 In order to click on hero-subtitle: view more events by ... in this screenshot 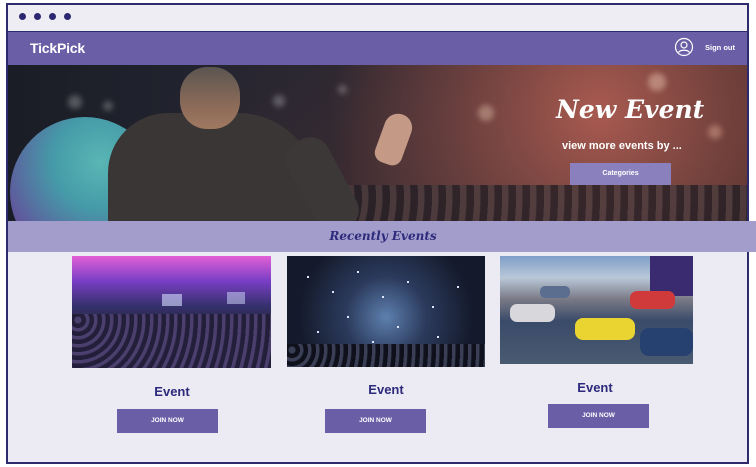, I will do `click(622, 146)`.